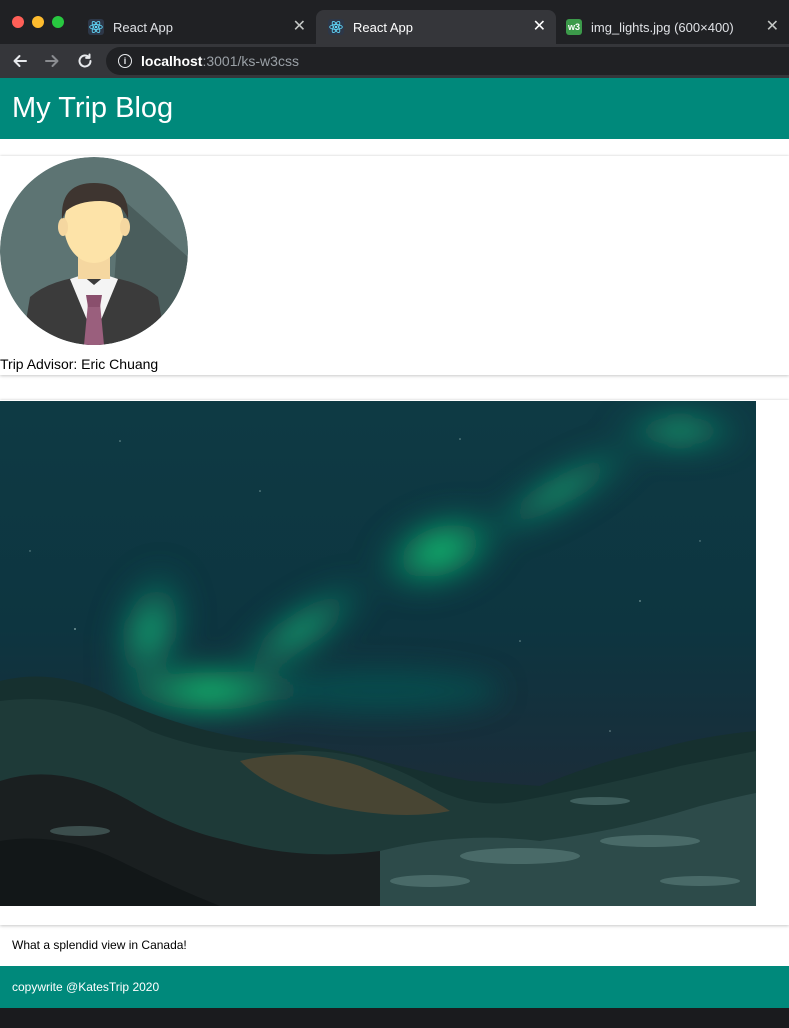 The height and width of the screenshot is (1028, 789). What do you see at coordinates (250, 61) in the screenshot?
I see `url-path: :3001/ks-w3css` at bounding box center [250, 61].